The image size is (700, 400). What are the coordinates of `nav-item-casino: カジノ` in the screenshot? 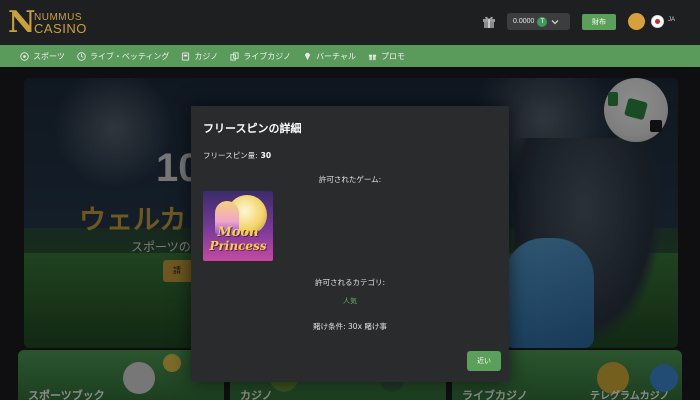 It's located at (199, 56).